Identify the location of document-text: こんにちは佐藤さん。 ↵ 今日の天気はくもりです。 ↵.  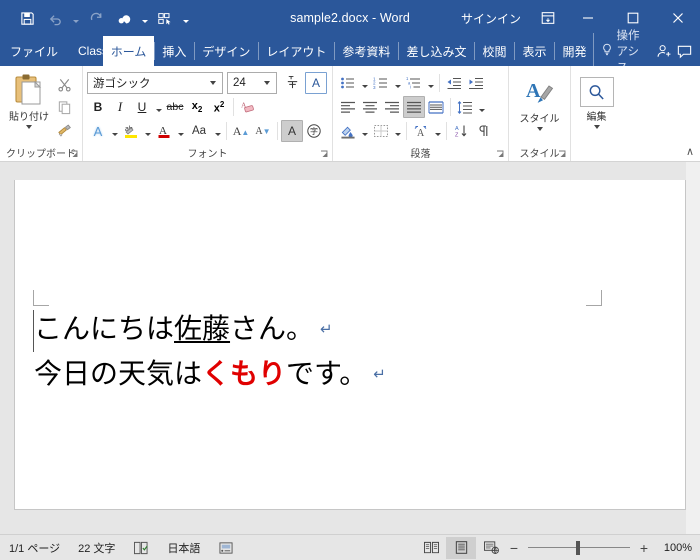
(319, 351).